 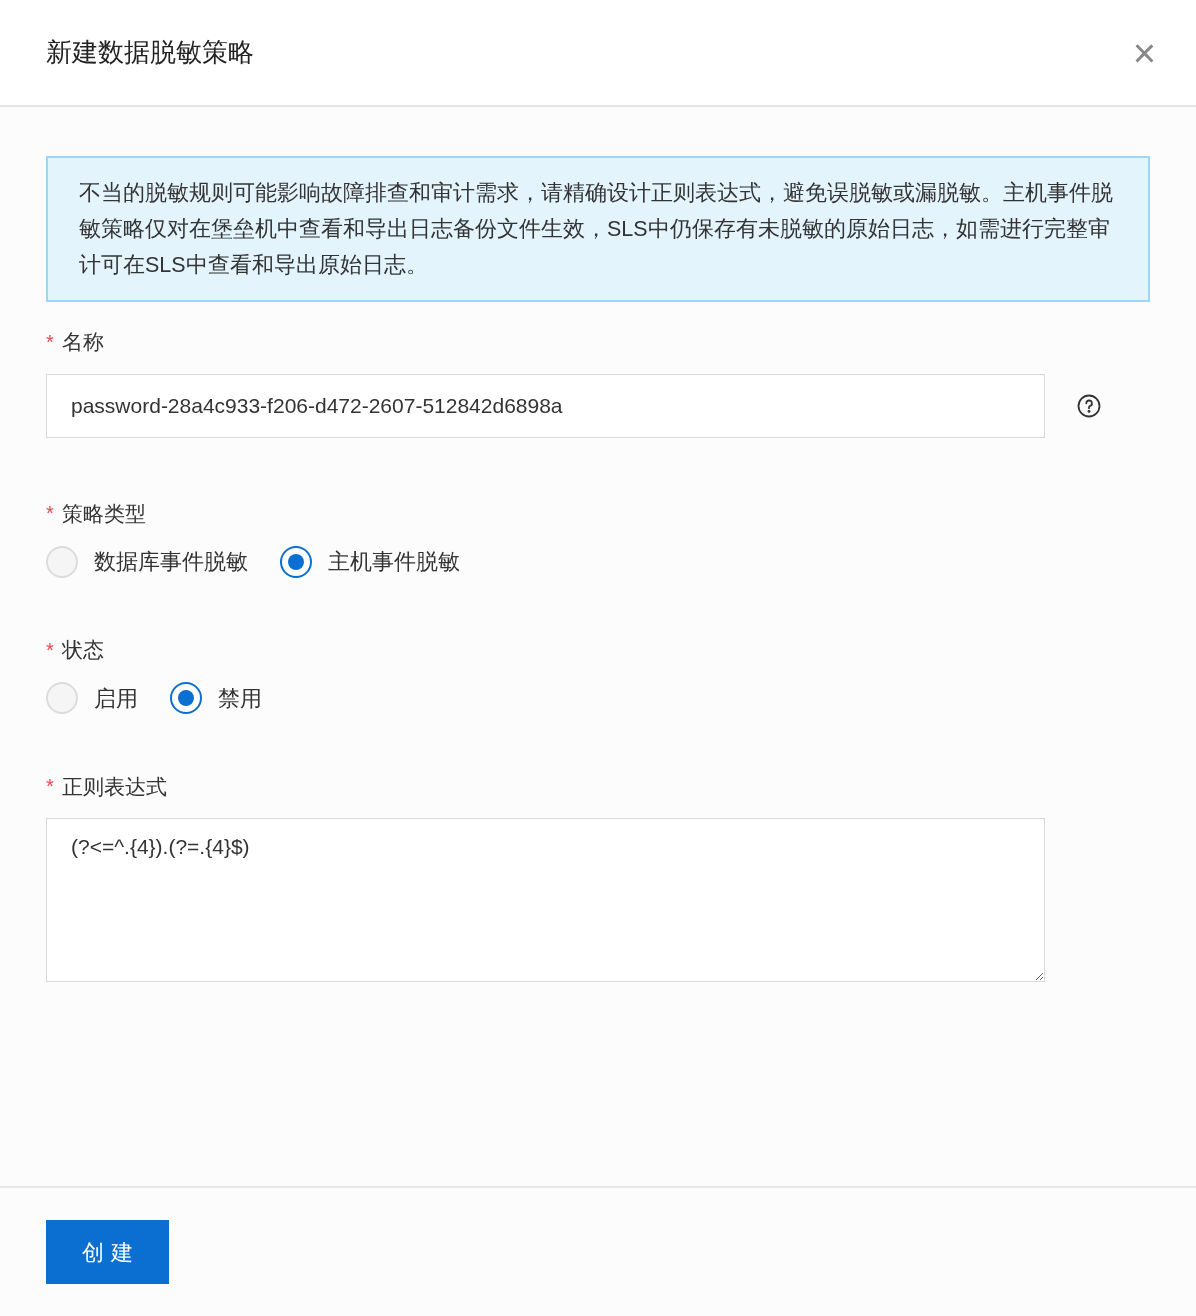 What do you see at coordinates (107, 1252) in the screenshot?
I see `create-button: 创 建` at bounding box center [107, 1252].